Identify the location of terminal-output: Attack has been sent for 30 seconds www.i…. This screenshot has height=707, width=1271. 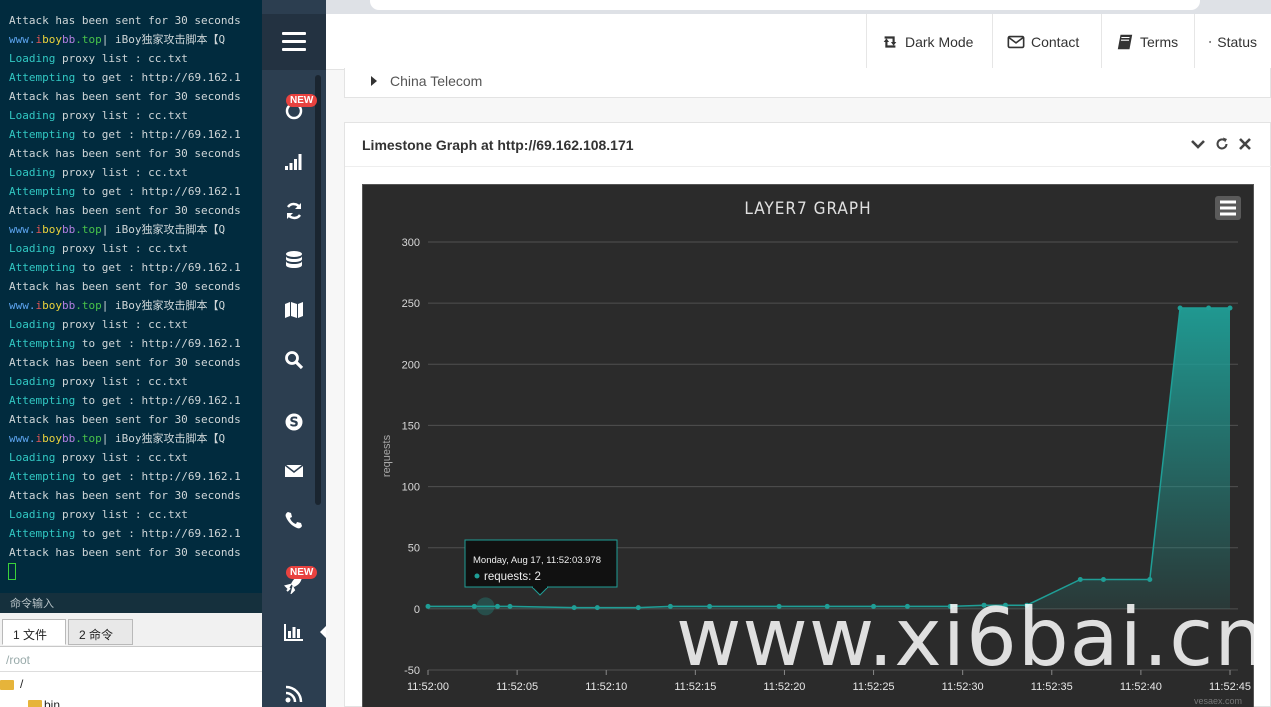
(125, 286).